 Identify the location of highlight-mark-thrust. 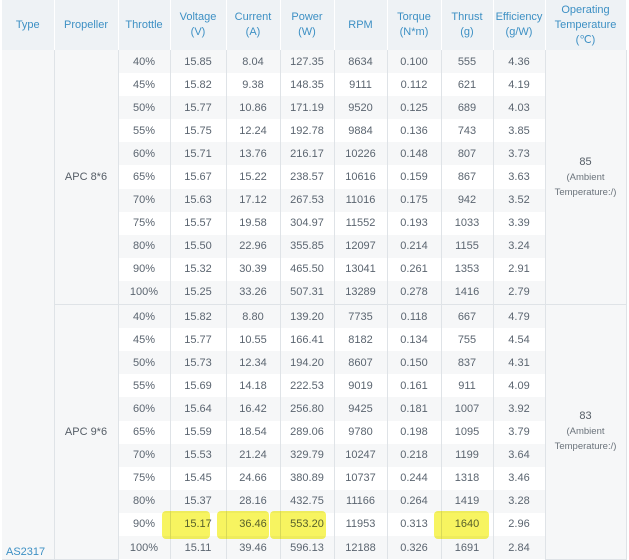
(461, 525).